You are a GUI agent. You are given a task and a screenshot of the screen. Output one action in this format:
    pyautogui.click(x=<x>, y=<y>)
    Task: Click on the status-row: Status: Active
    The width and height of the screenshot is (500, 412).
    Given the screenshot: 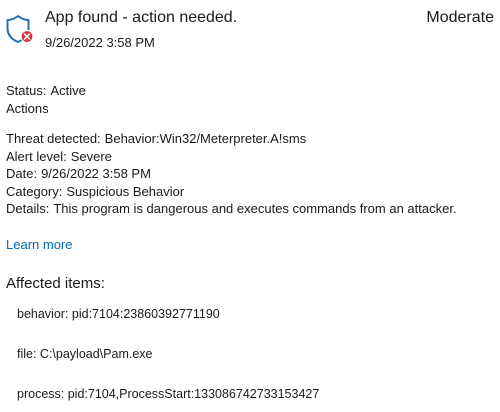 What is the action you would take?
    pyautogui.click(x=46, y=91)
    